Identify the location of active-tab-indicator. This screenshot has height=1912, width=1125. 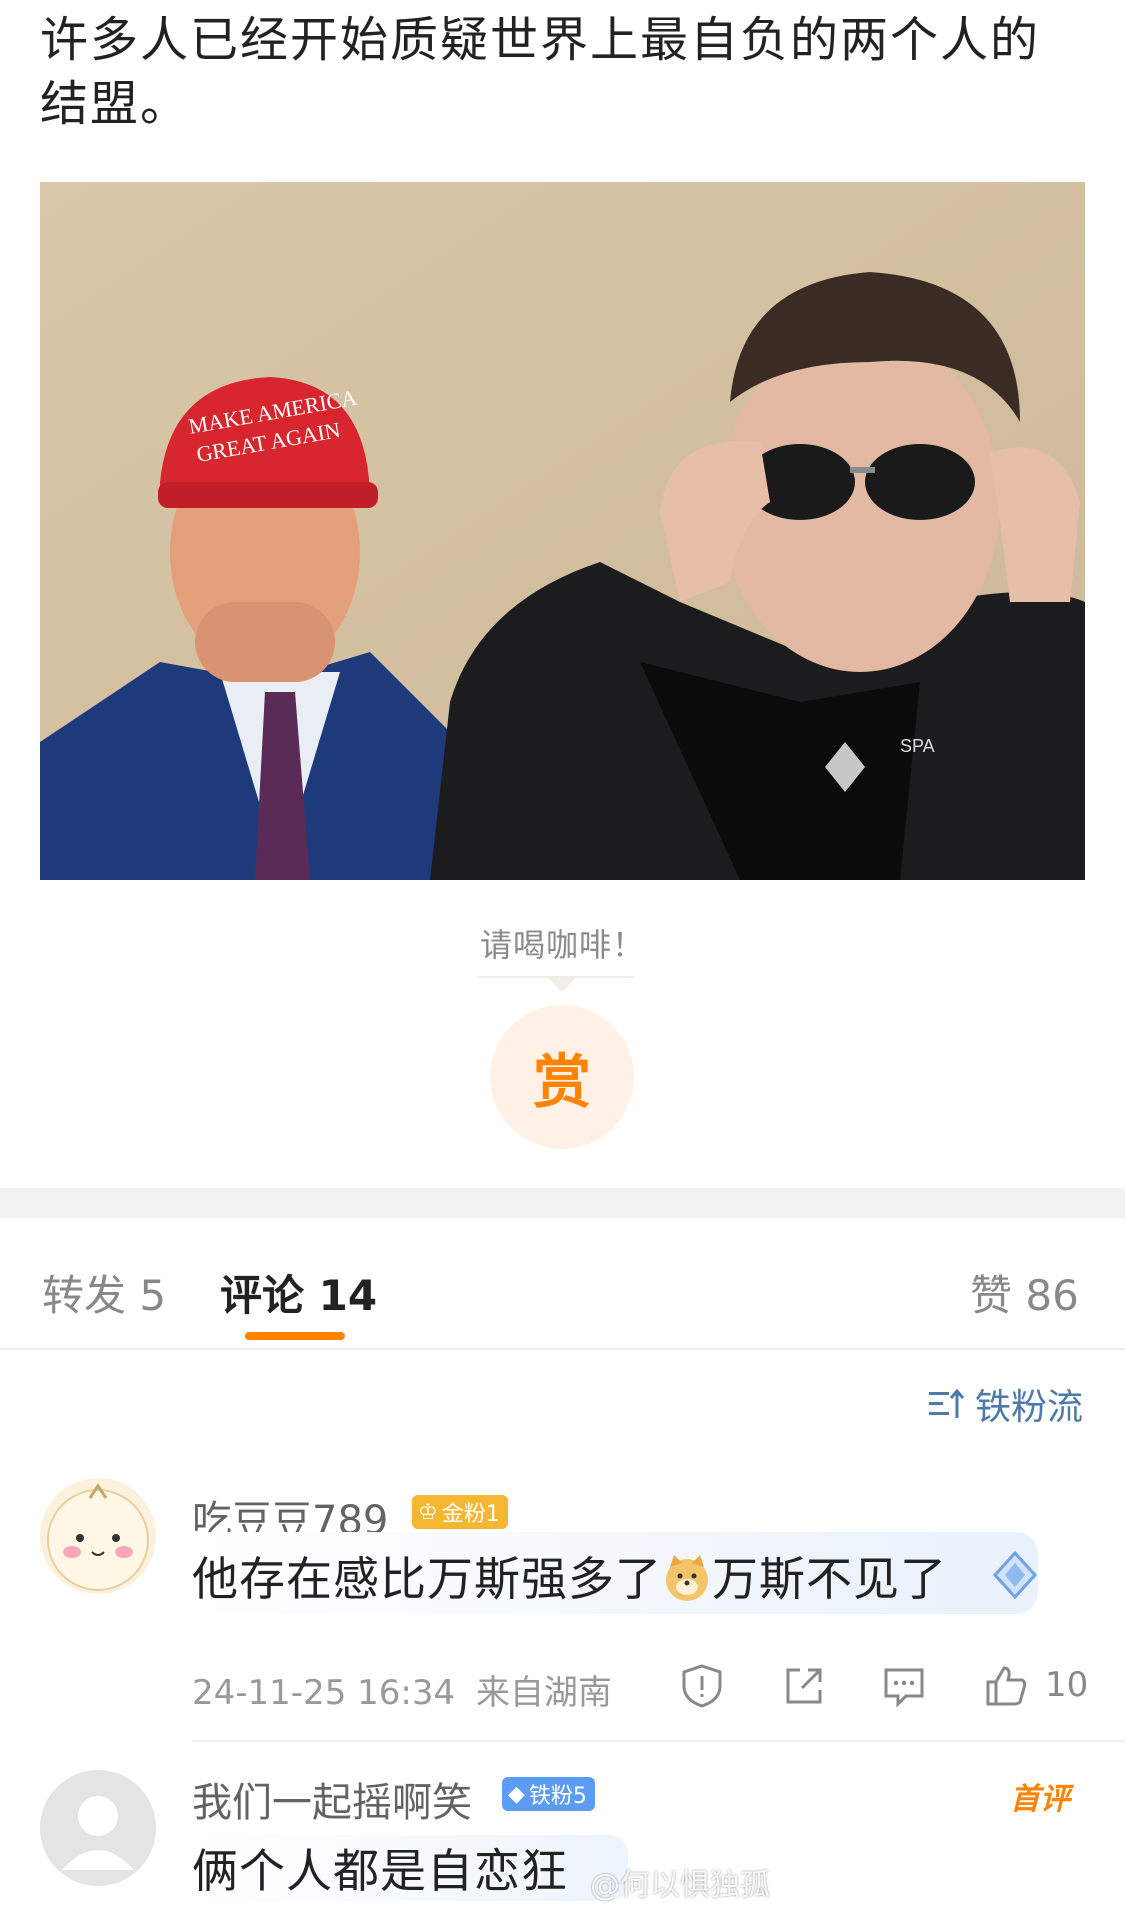
(295, 1336).